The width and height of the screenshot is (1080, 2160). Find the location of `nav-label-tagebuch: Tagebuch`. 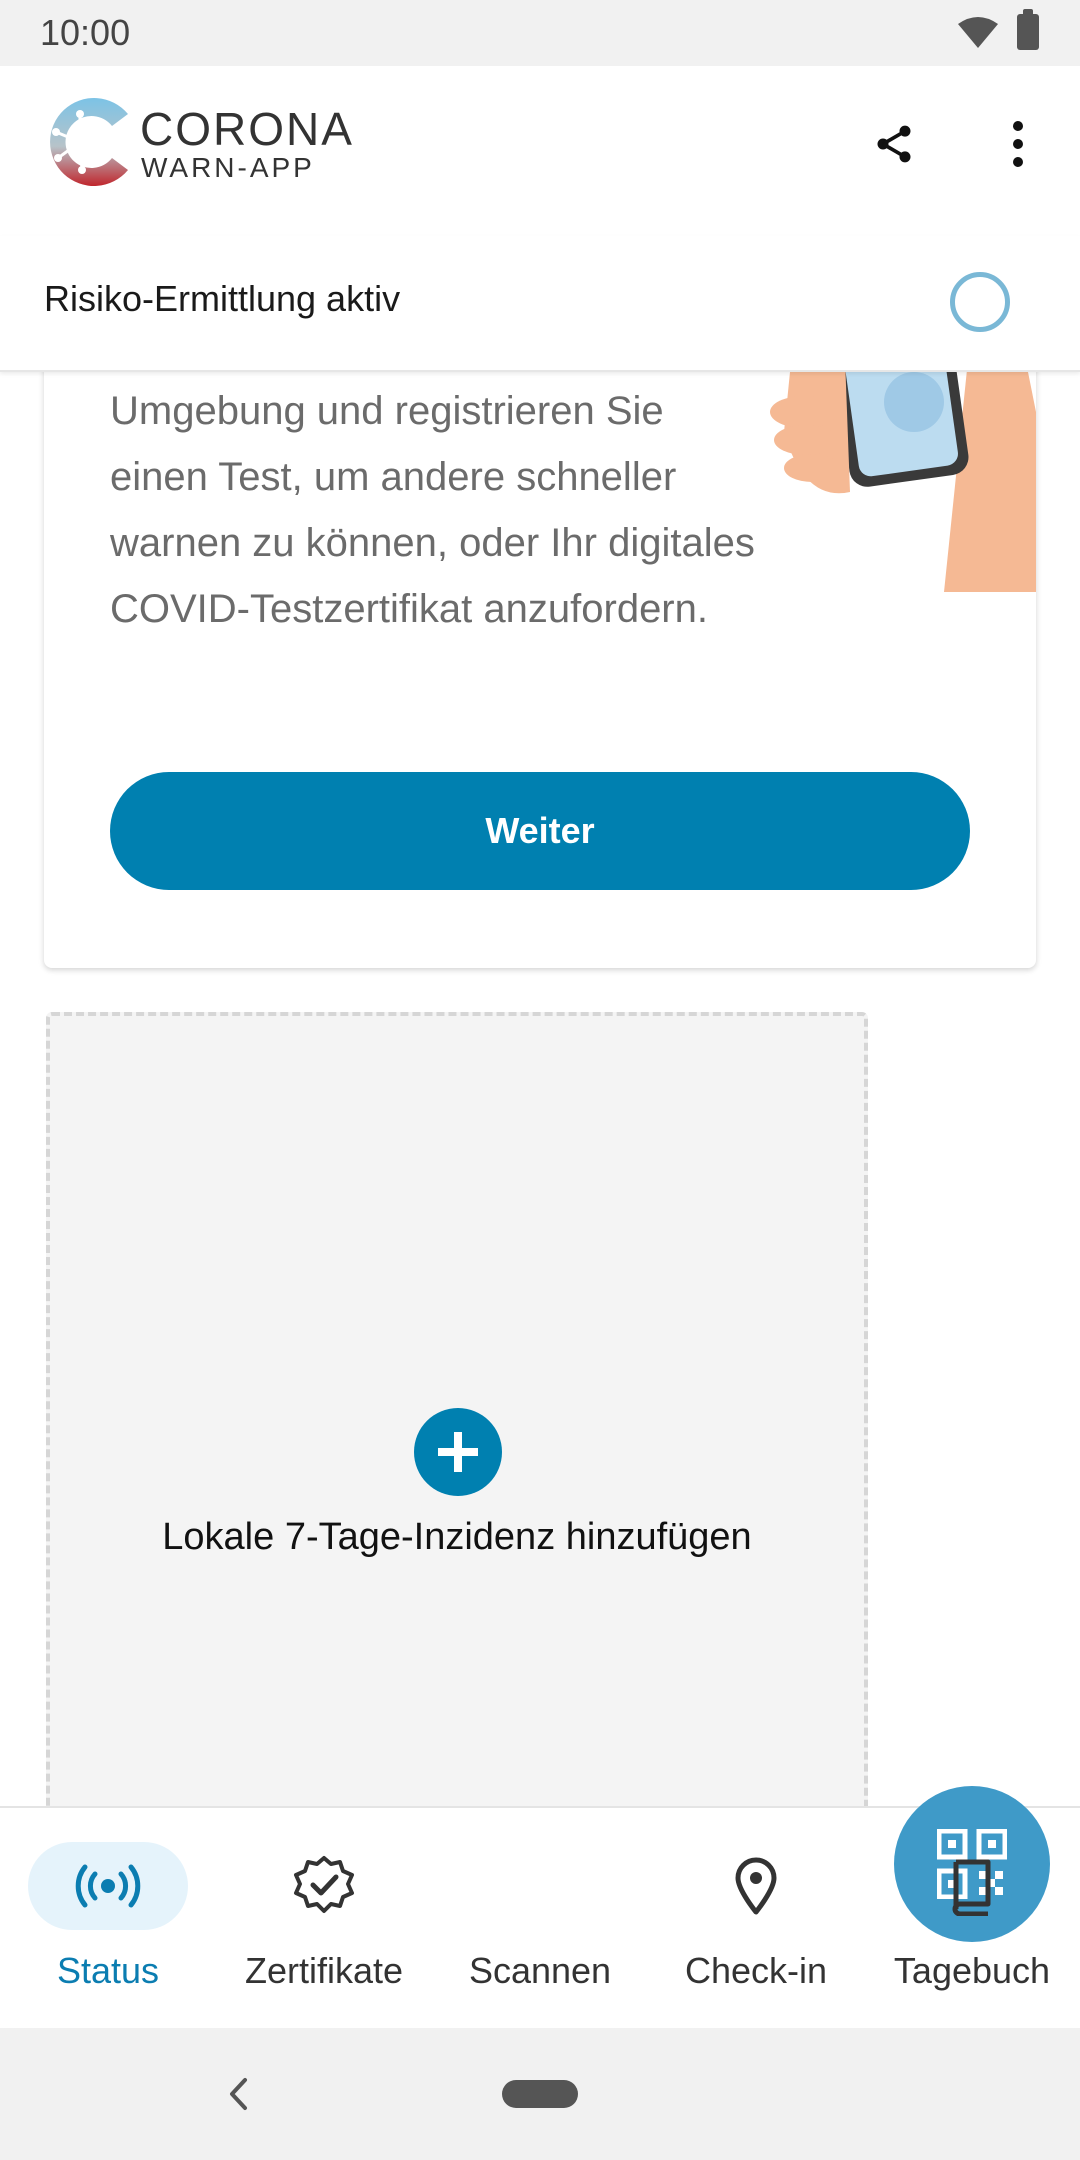

nav-label-tagebuch: Tagebuch is located at coordinates (972, 1970).